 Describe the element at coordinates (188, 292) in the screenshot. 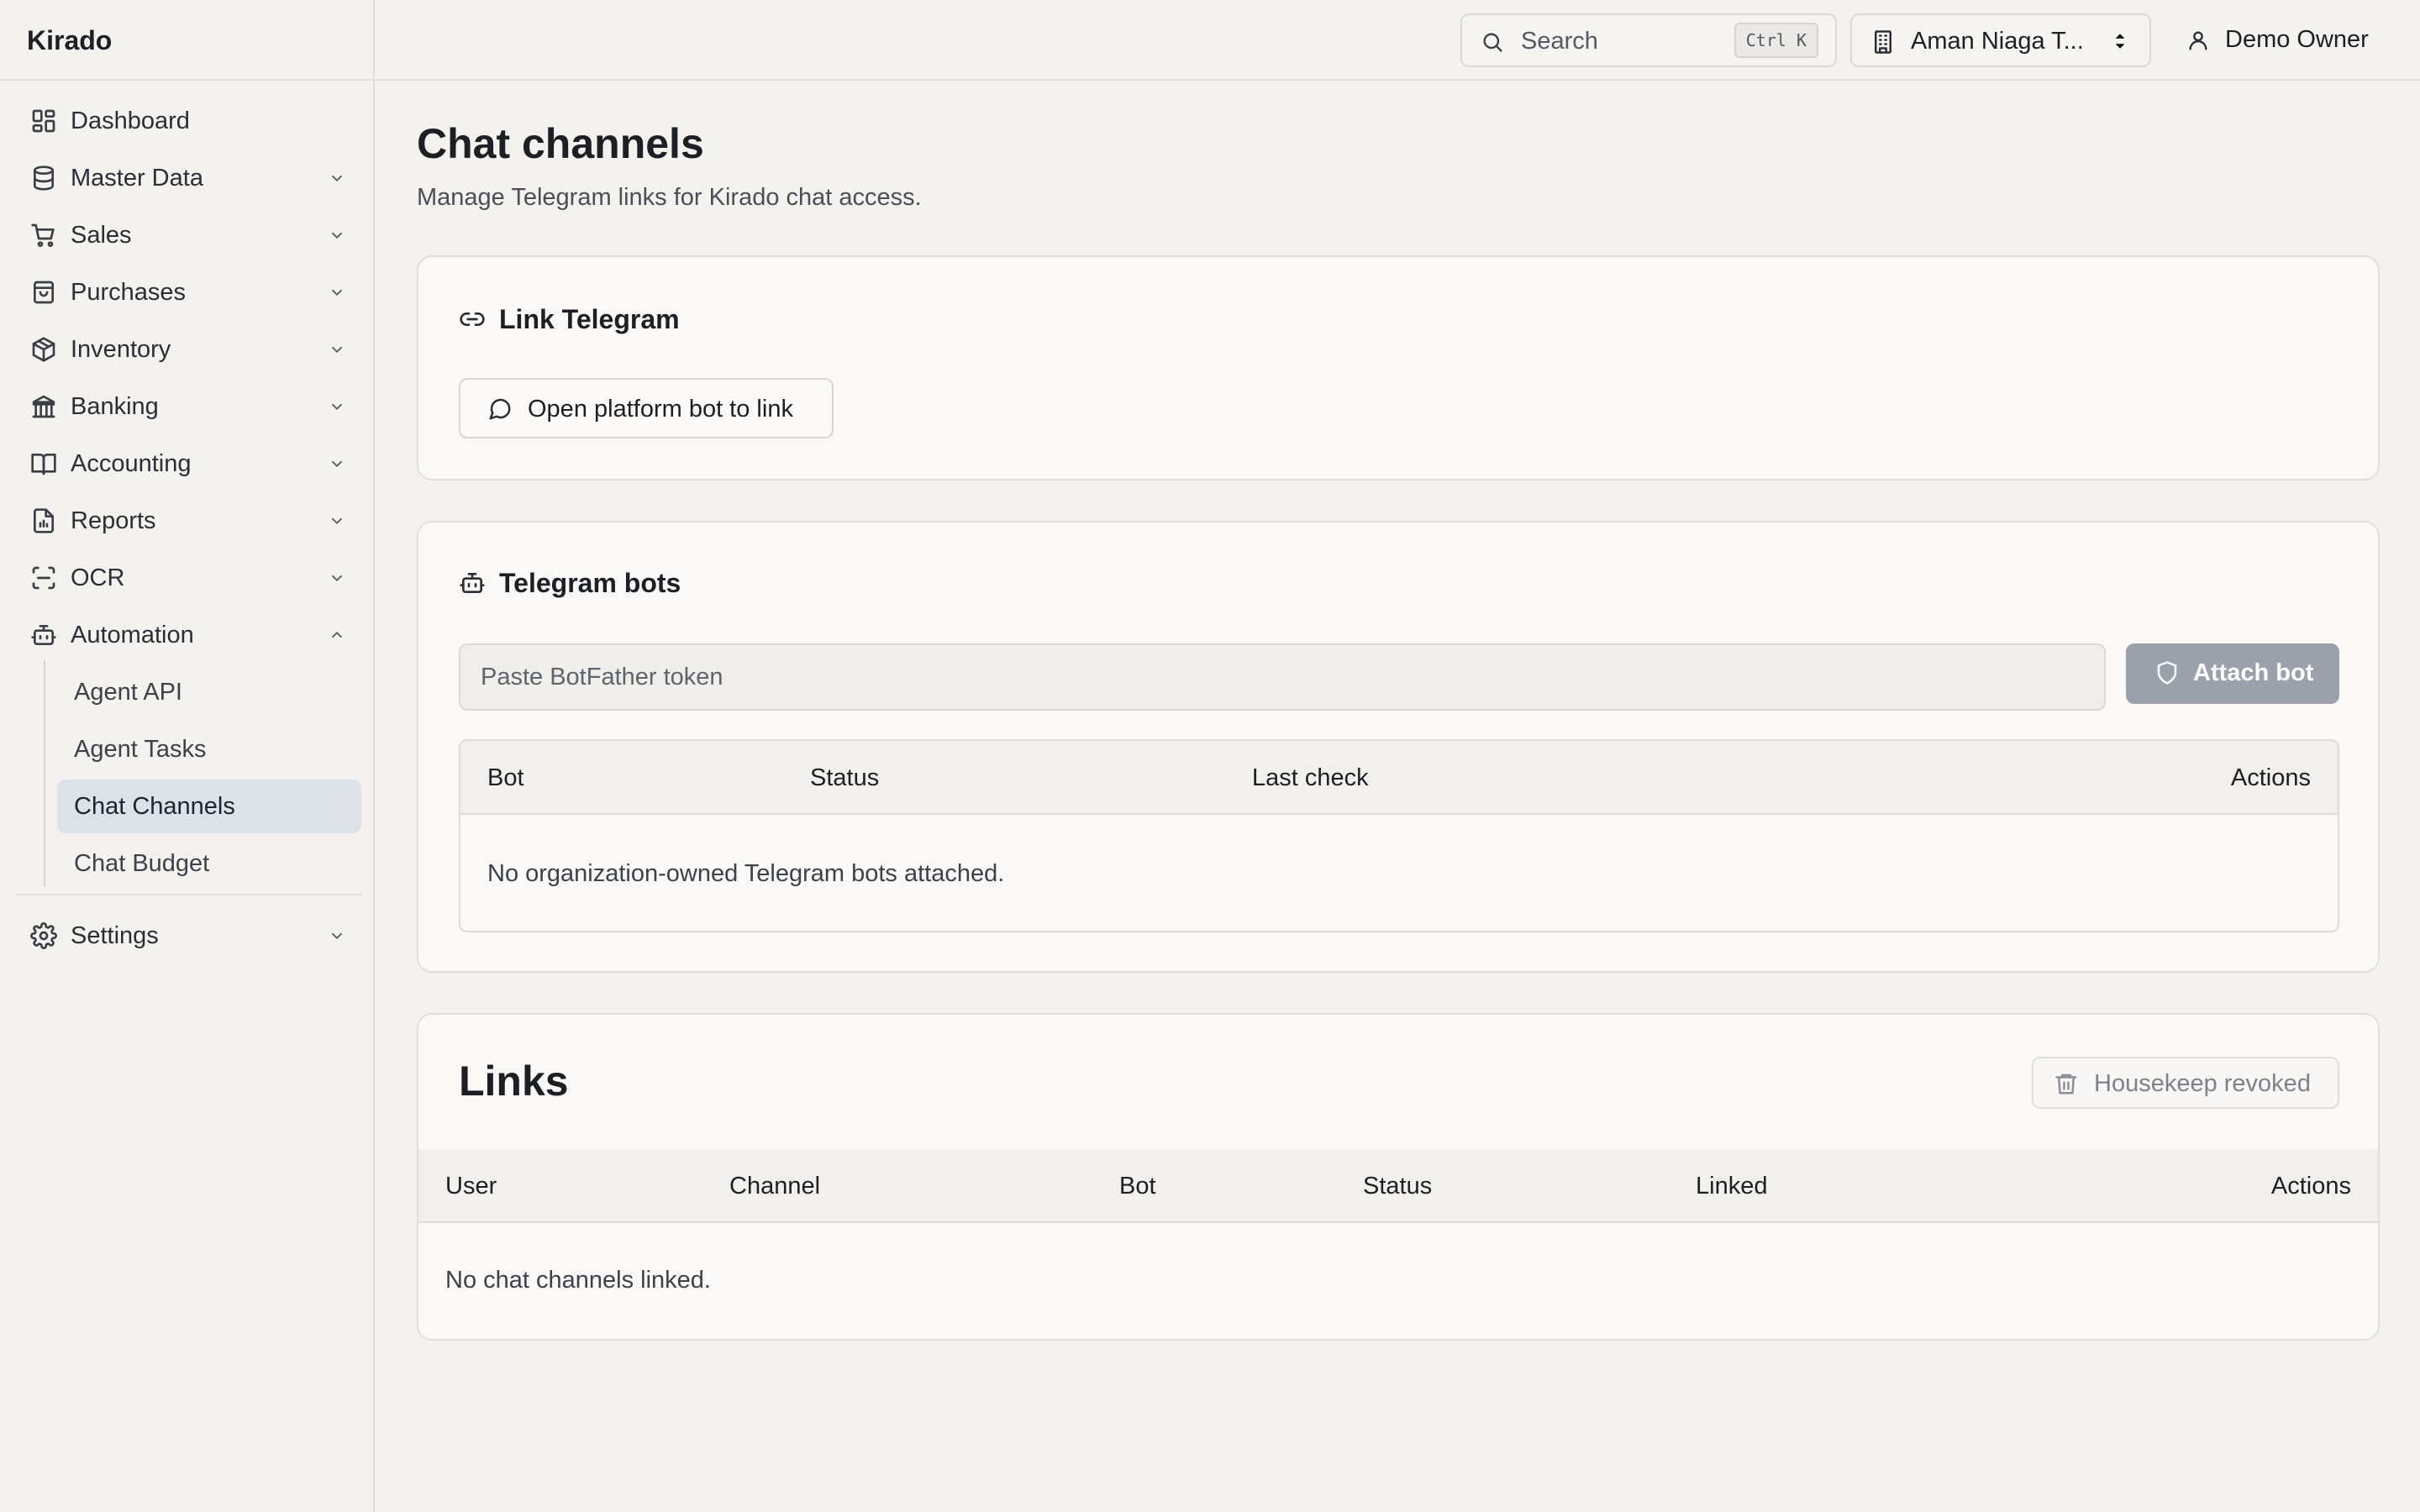

I see `sidebar-item-purchases: Purchases` at that location.